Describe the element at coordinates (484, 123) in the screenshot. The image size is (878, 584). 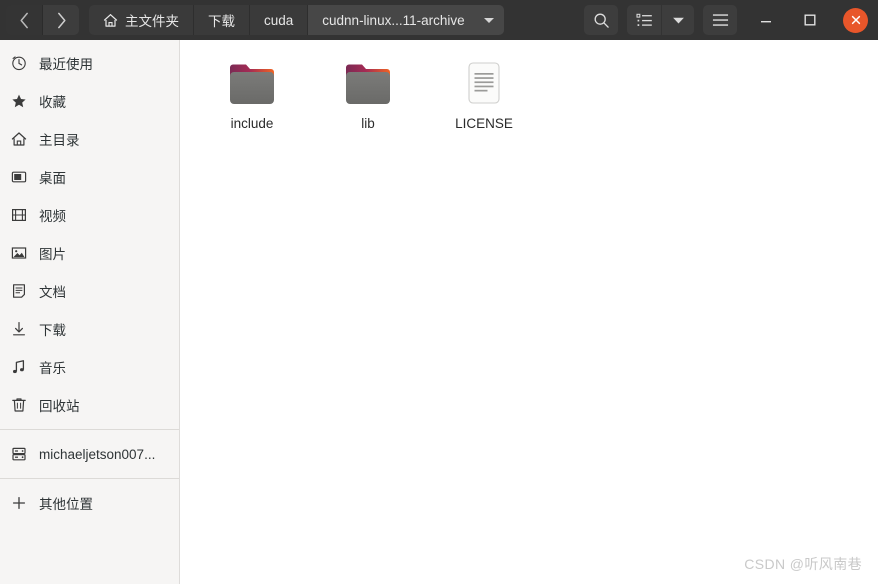
I see `file-name-label: LICENSE` at that location.